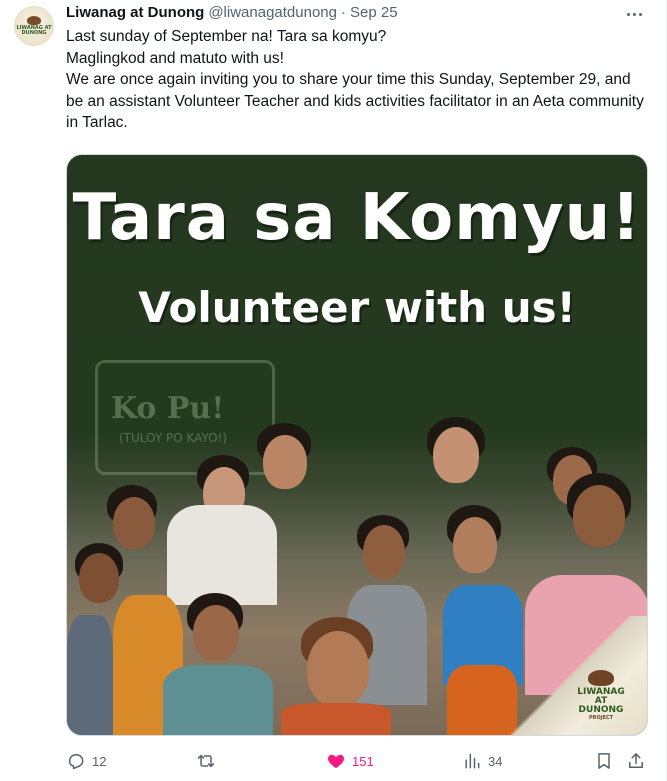 The height and width of the screenshot is (781, 667). I want to click on author-avatar: LIWANAG AT DUNONG, so click(34, 26).